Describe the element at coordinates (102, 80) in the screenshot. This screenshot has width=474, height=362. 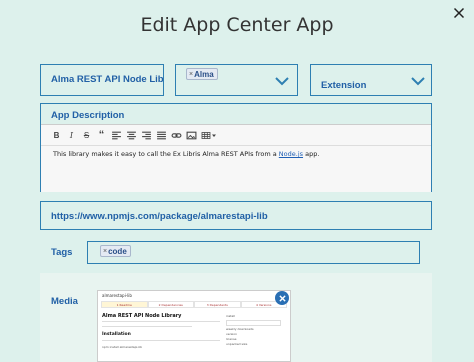
I see `app-name-input: Alma REST API Node Libr` at that location.